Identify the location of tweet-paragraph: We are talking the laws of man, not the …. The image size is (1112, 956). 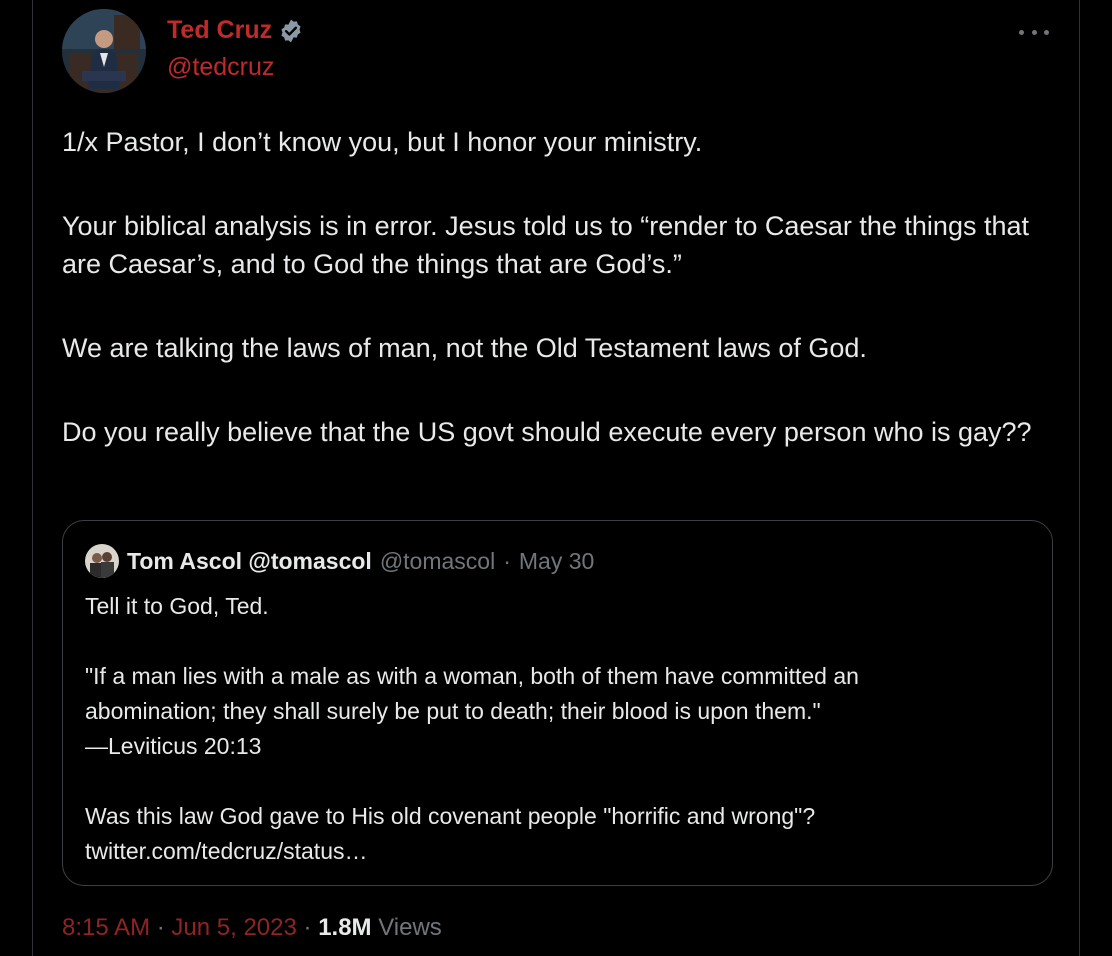
(464, 348).